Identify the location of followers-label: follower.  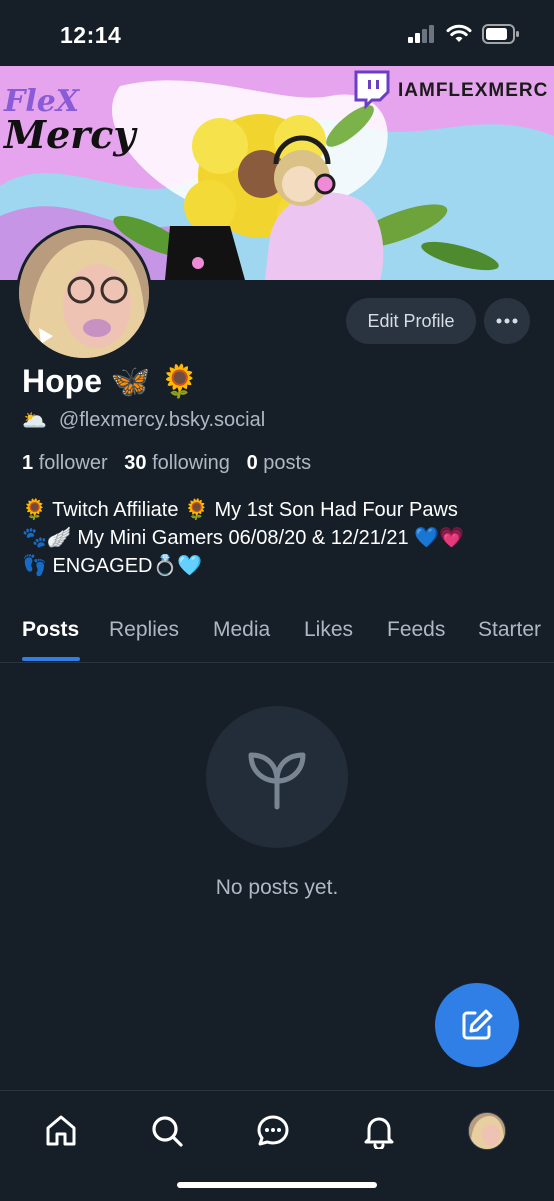
(73, 463).